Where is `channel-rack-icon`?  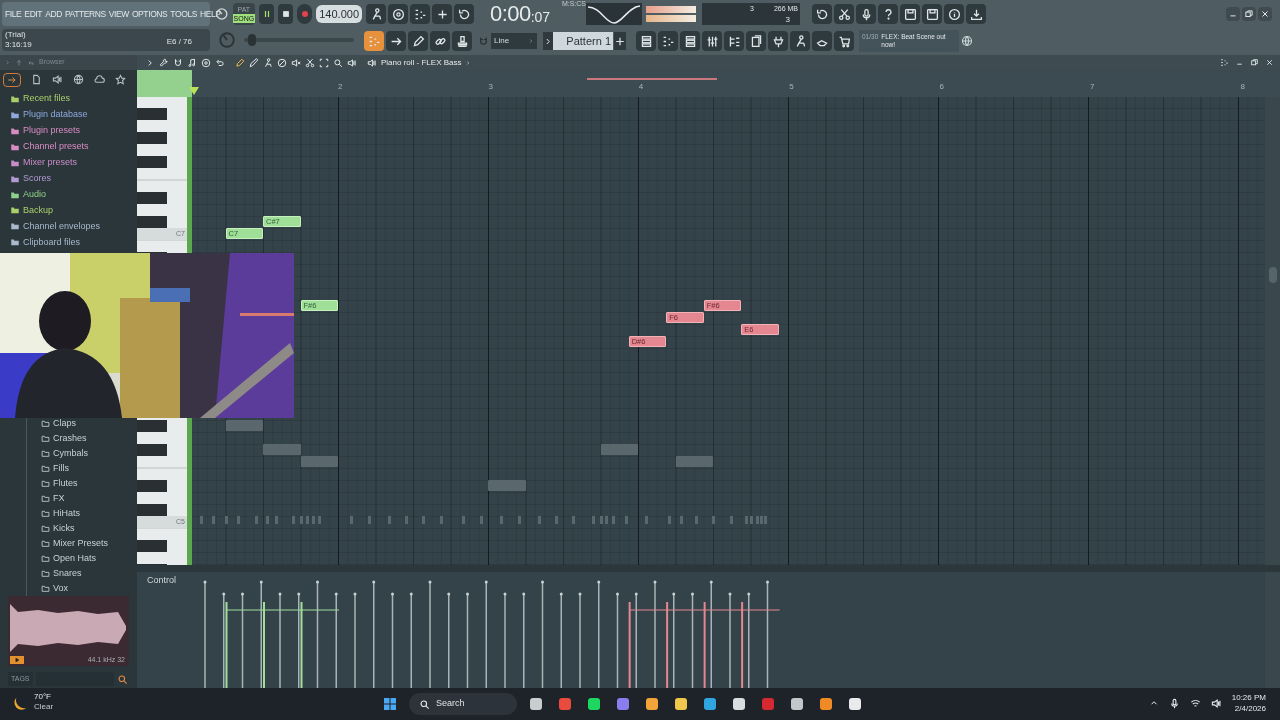
channel-rack-icon is located at coordinates (690, 41).